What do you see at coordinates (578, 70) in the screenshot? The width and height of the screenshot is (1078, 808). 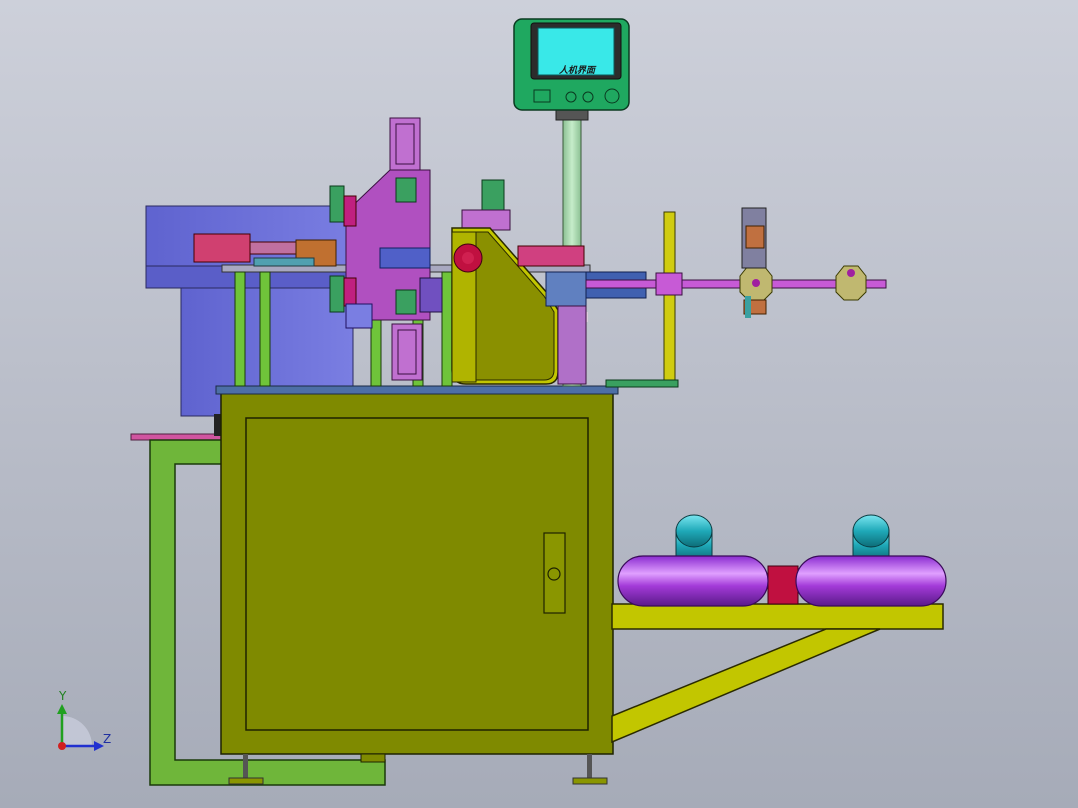 I see `hmi-label: 人机界面` at bounding box center [578, 70].